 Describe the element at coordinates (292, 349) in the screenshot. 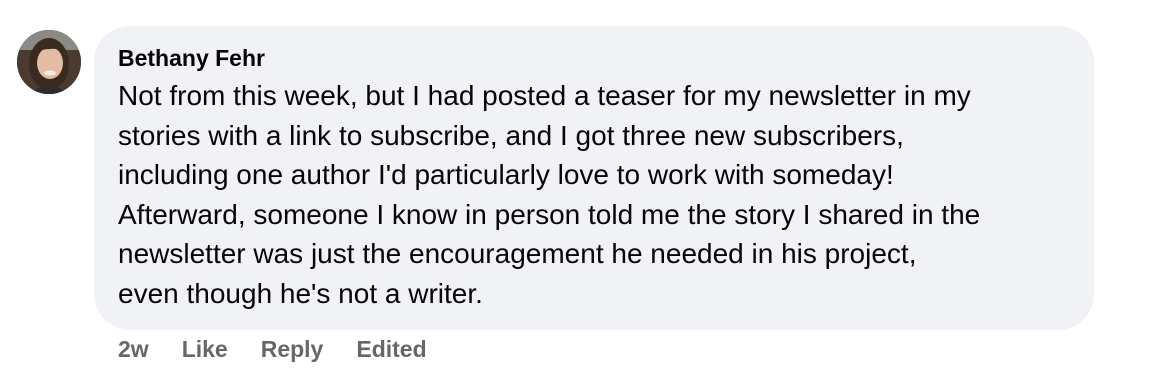

I see `reply-button: Reply` at that location.